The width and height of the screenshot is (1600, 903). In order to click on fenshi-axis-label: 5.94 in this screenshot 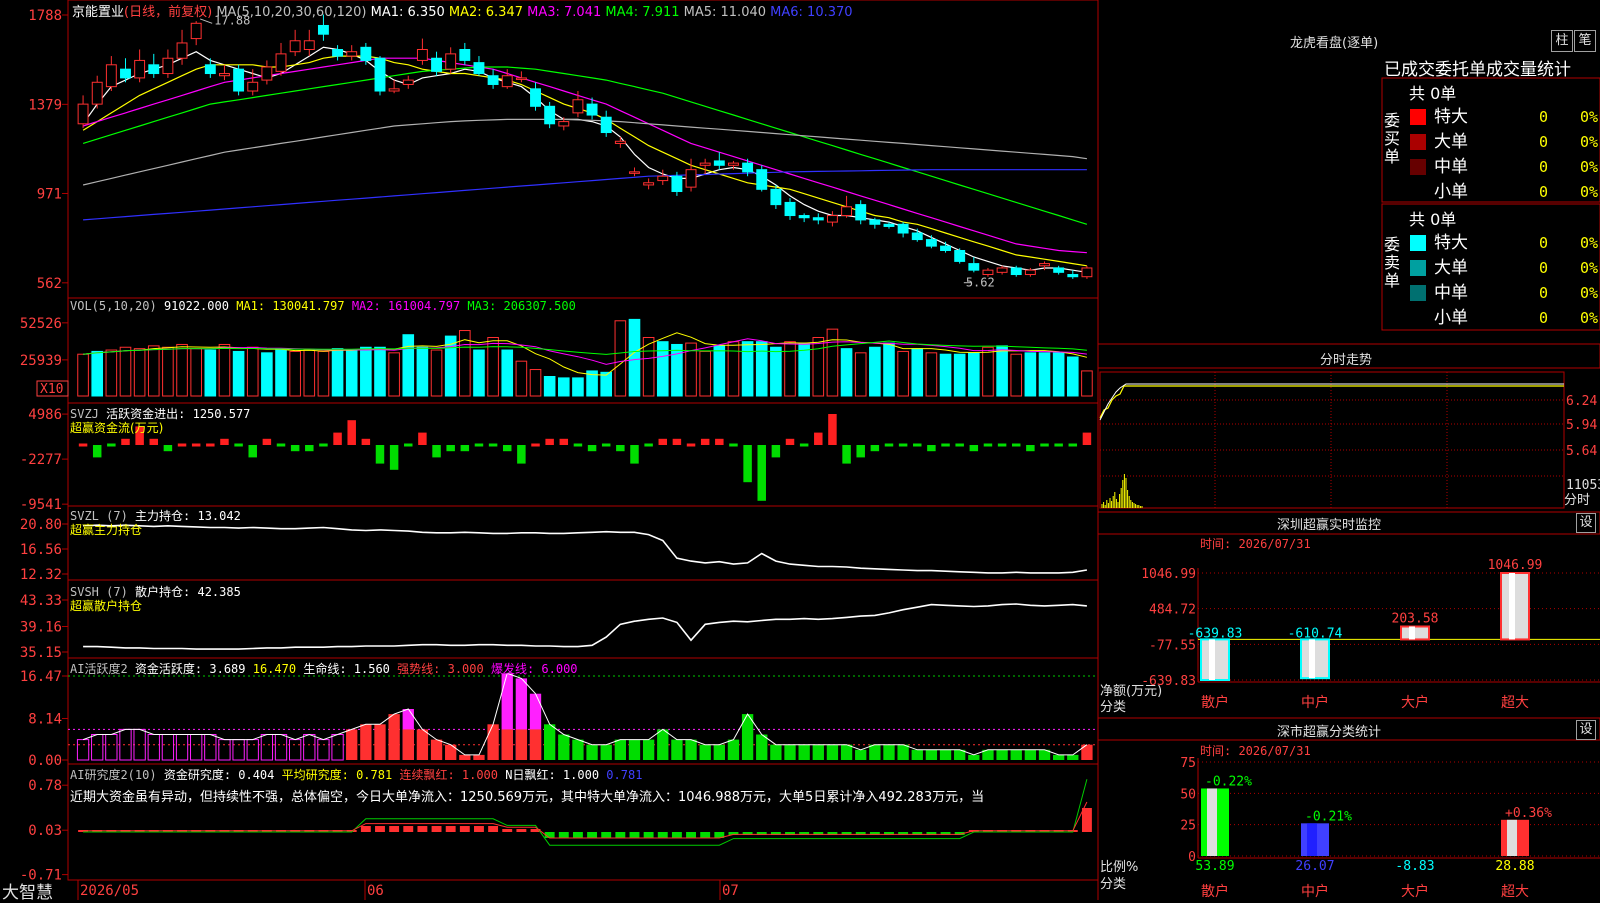, I will do `click(1581, 425)`.